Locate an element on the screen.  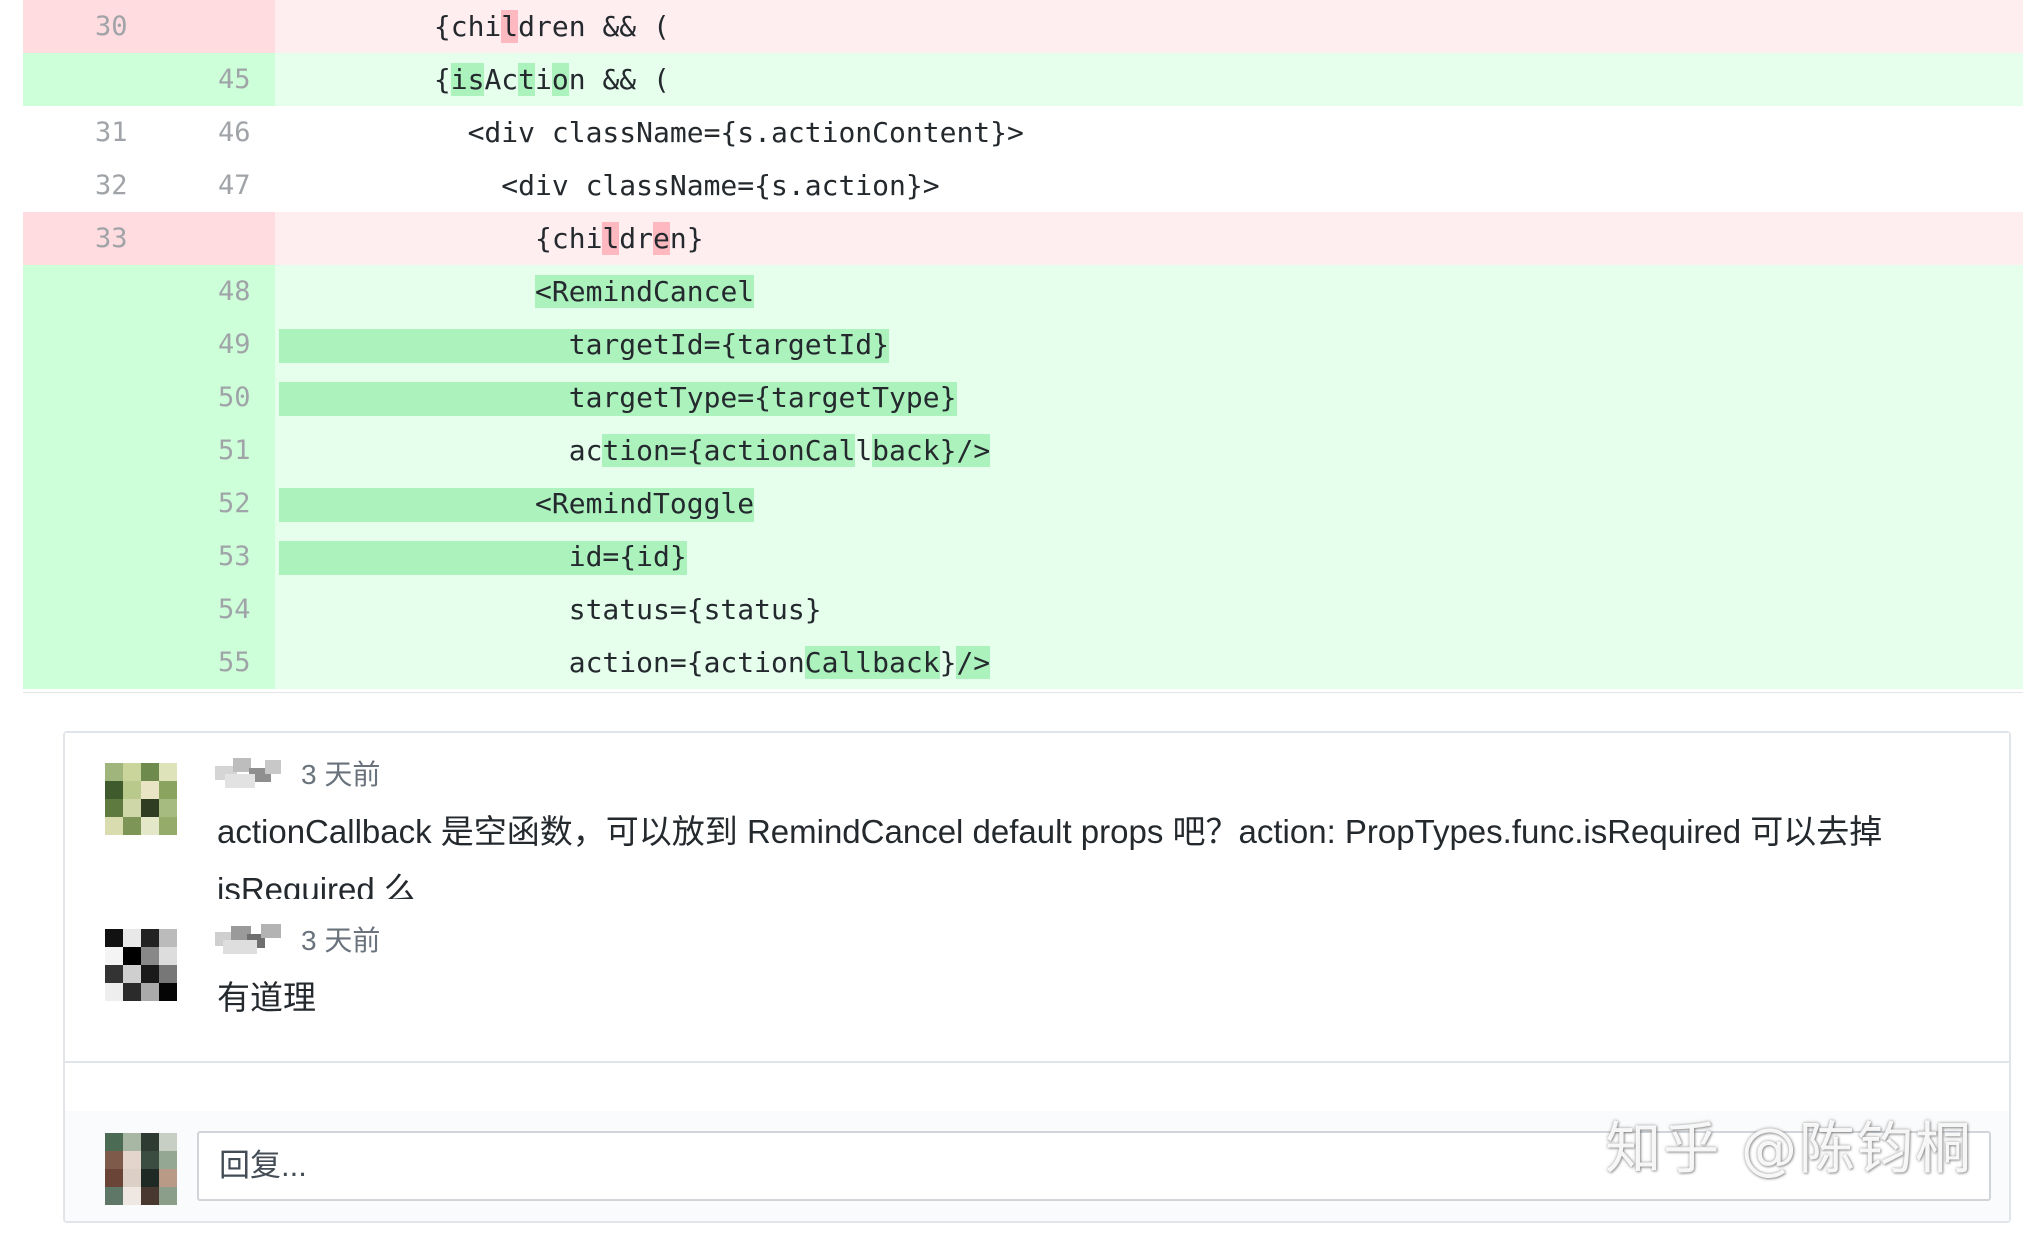
code-token: action={action is located at coordinates (552, 662).